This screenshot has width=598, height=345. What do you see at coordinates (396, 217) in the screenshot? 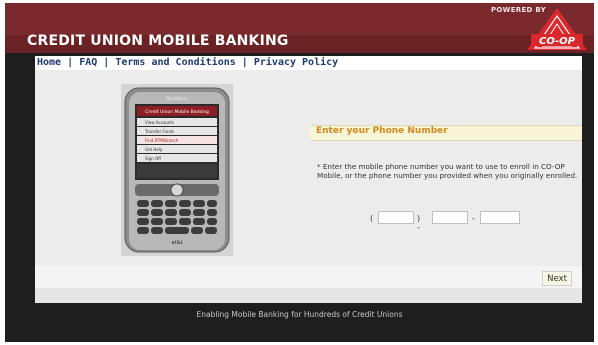
I see `area-code-input` at bounding box center [396, 217].